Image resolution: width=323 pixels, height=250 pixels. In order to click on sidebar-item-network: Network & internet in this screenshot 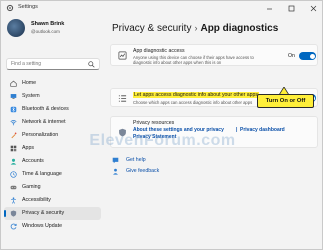, I will do `click(52, 122)`.